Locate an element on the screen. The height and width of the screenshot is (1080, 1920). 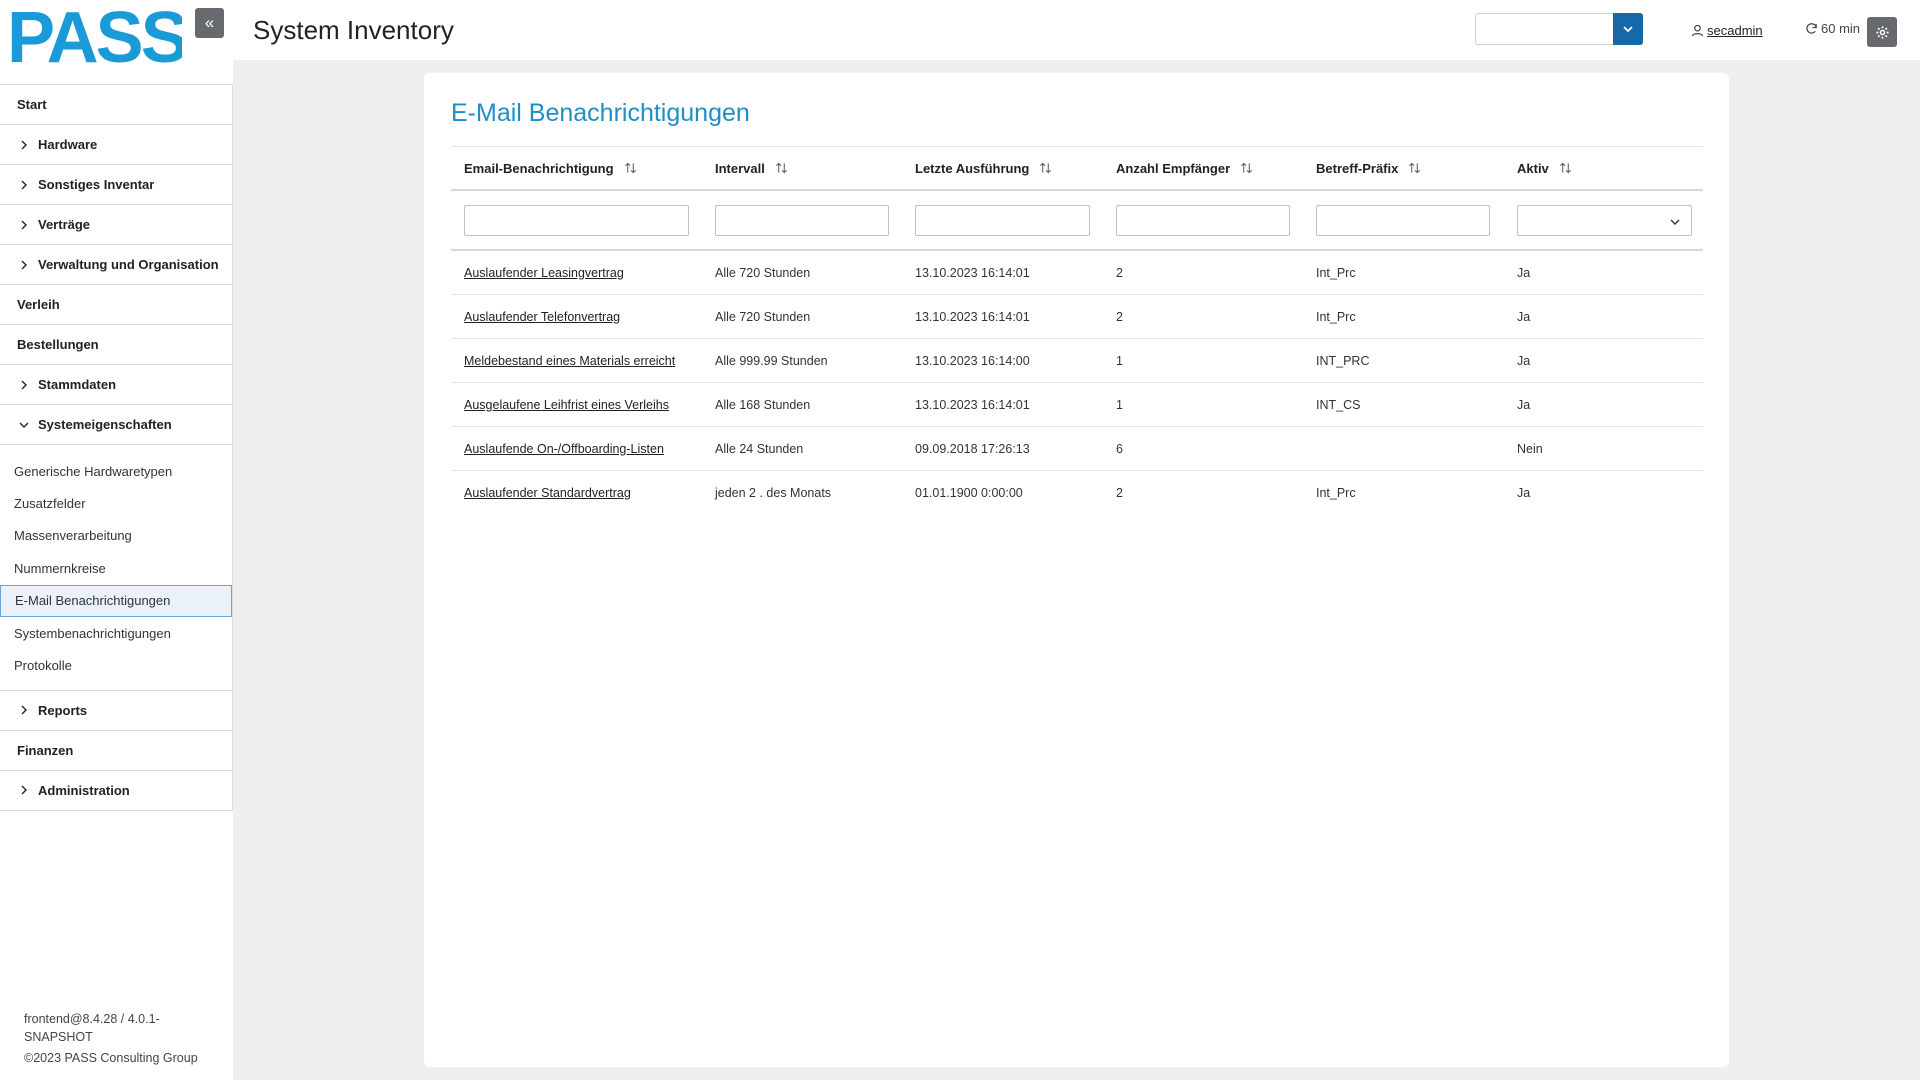
page-title: System Inventory is located at coordinates (353, 30).